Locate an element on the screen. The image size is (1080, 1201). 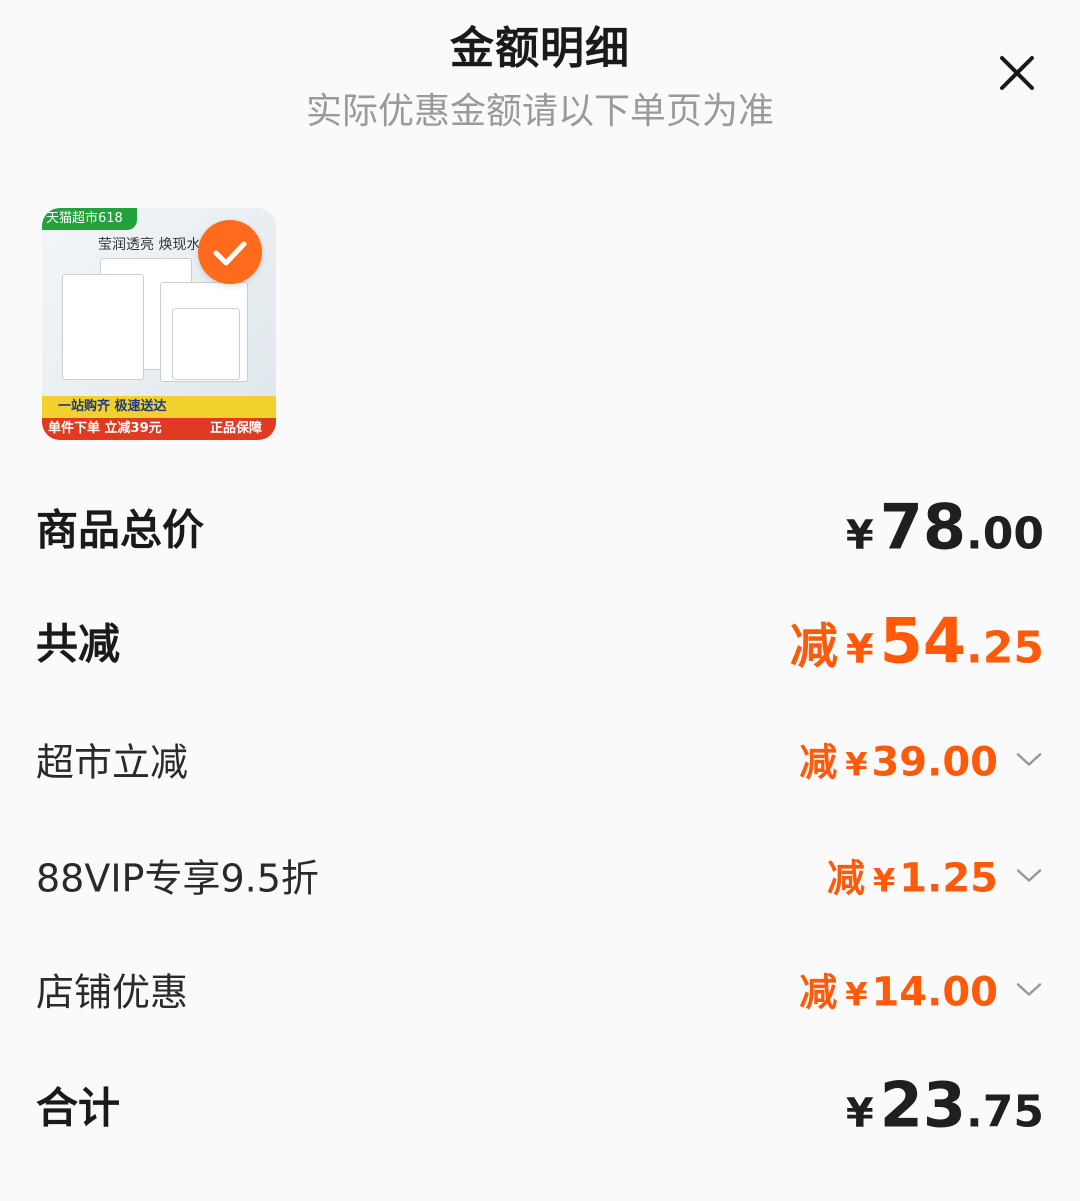
product-banner-left-text: 单件下单 立减39元 is located at coordinates (105, 428).